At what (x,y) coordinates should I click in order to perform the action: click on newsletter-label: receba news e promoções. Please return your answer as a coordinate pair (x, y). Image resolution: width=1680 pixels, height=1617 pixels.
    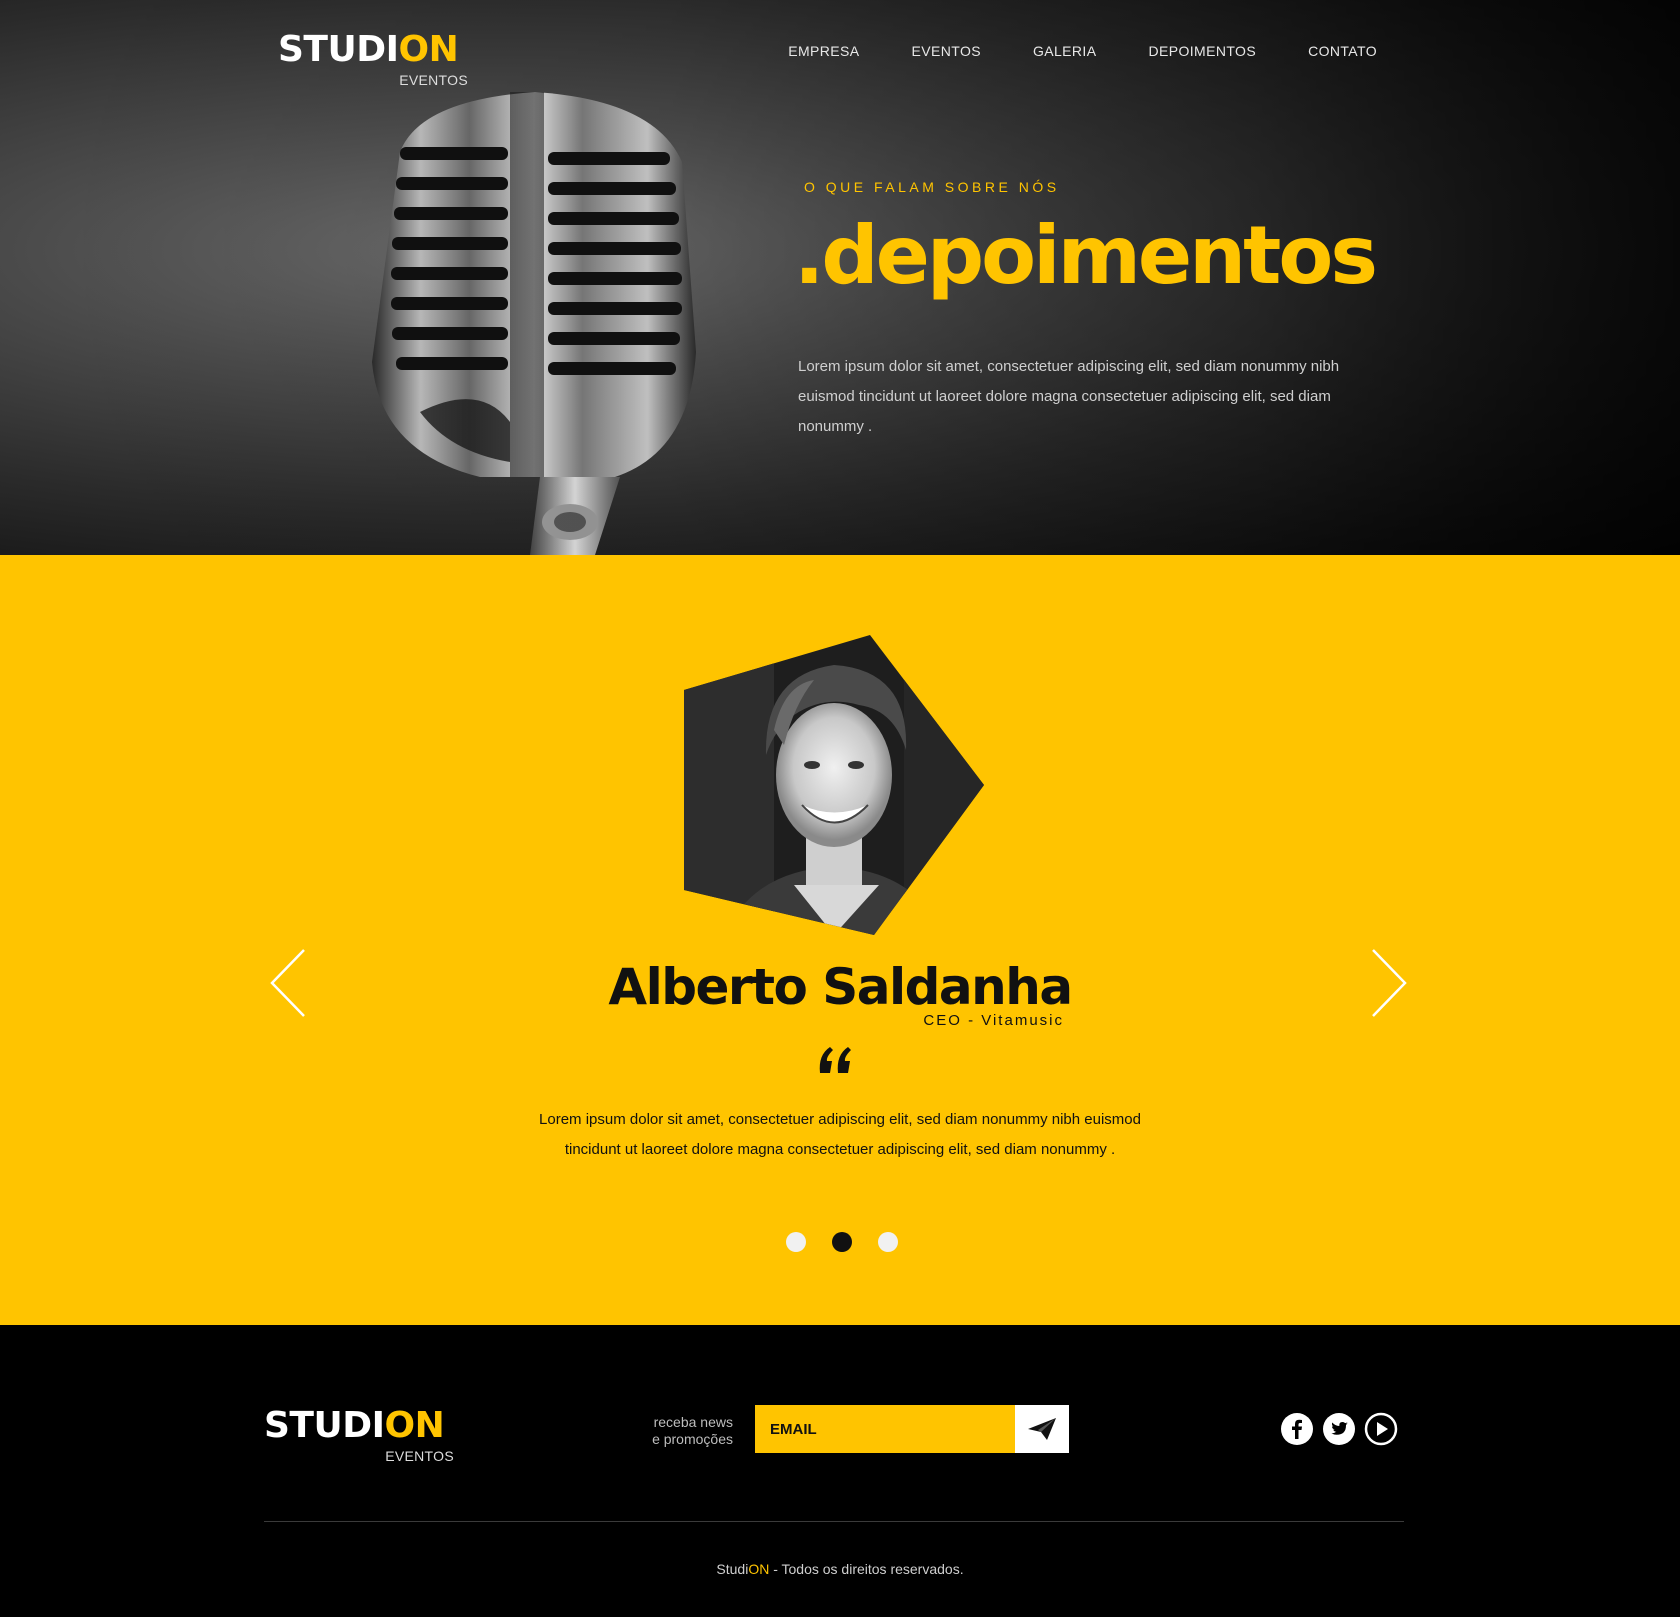
    Looking at the image, I should click on (676, 1431).